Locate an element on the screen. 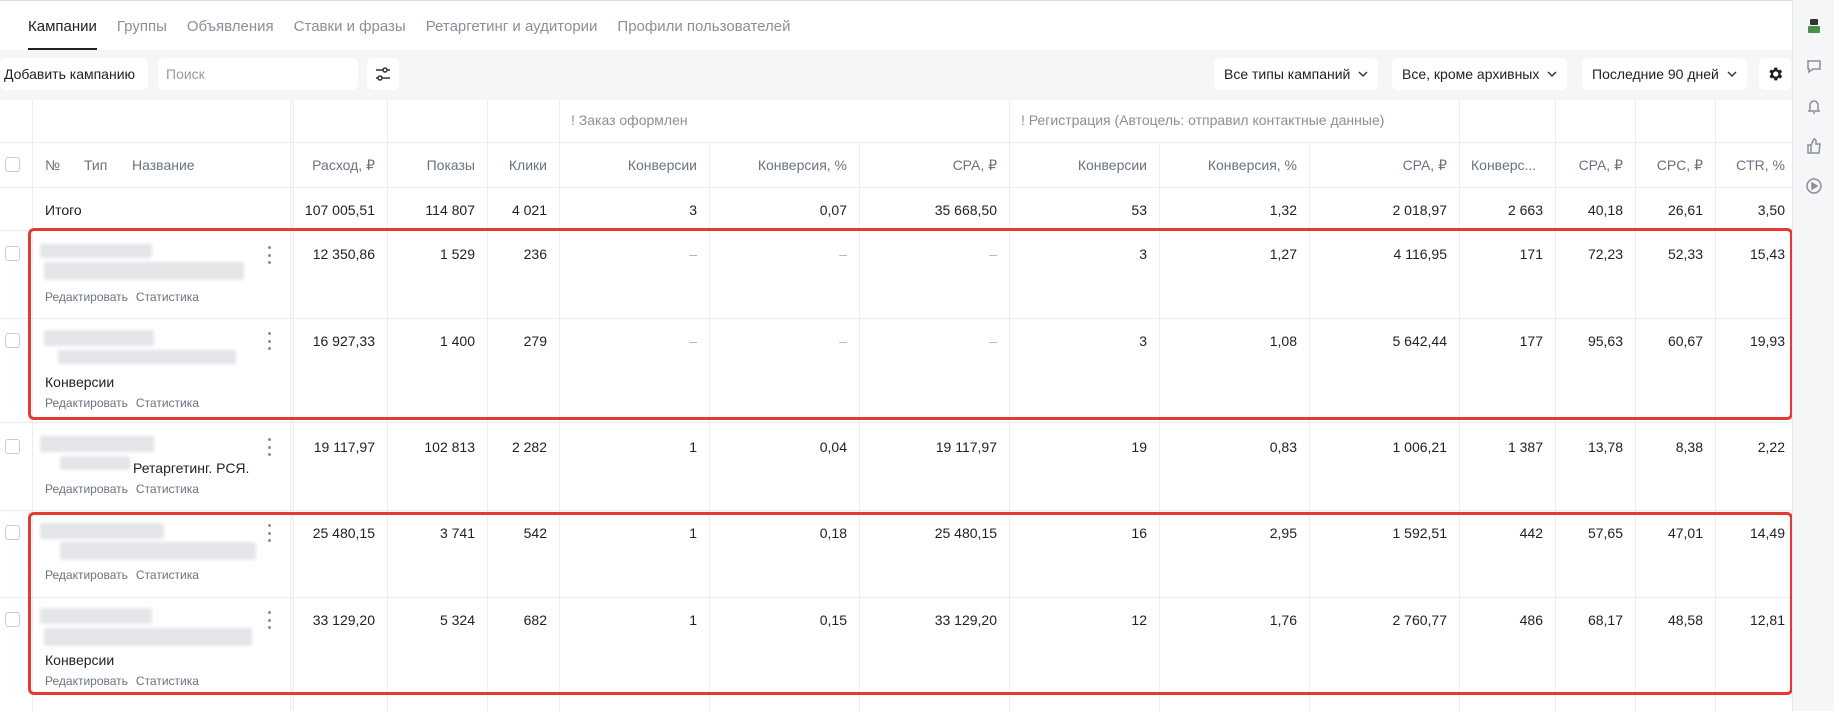 Image resolution: width=1834 pixels, height=711 pixels. row-cpa-reg: 1 006,21 is located at coordinates (1420, 447).